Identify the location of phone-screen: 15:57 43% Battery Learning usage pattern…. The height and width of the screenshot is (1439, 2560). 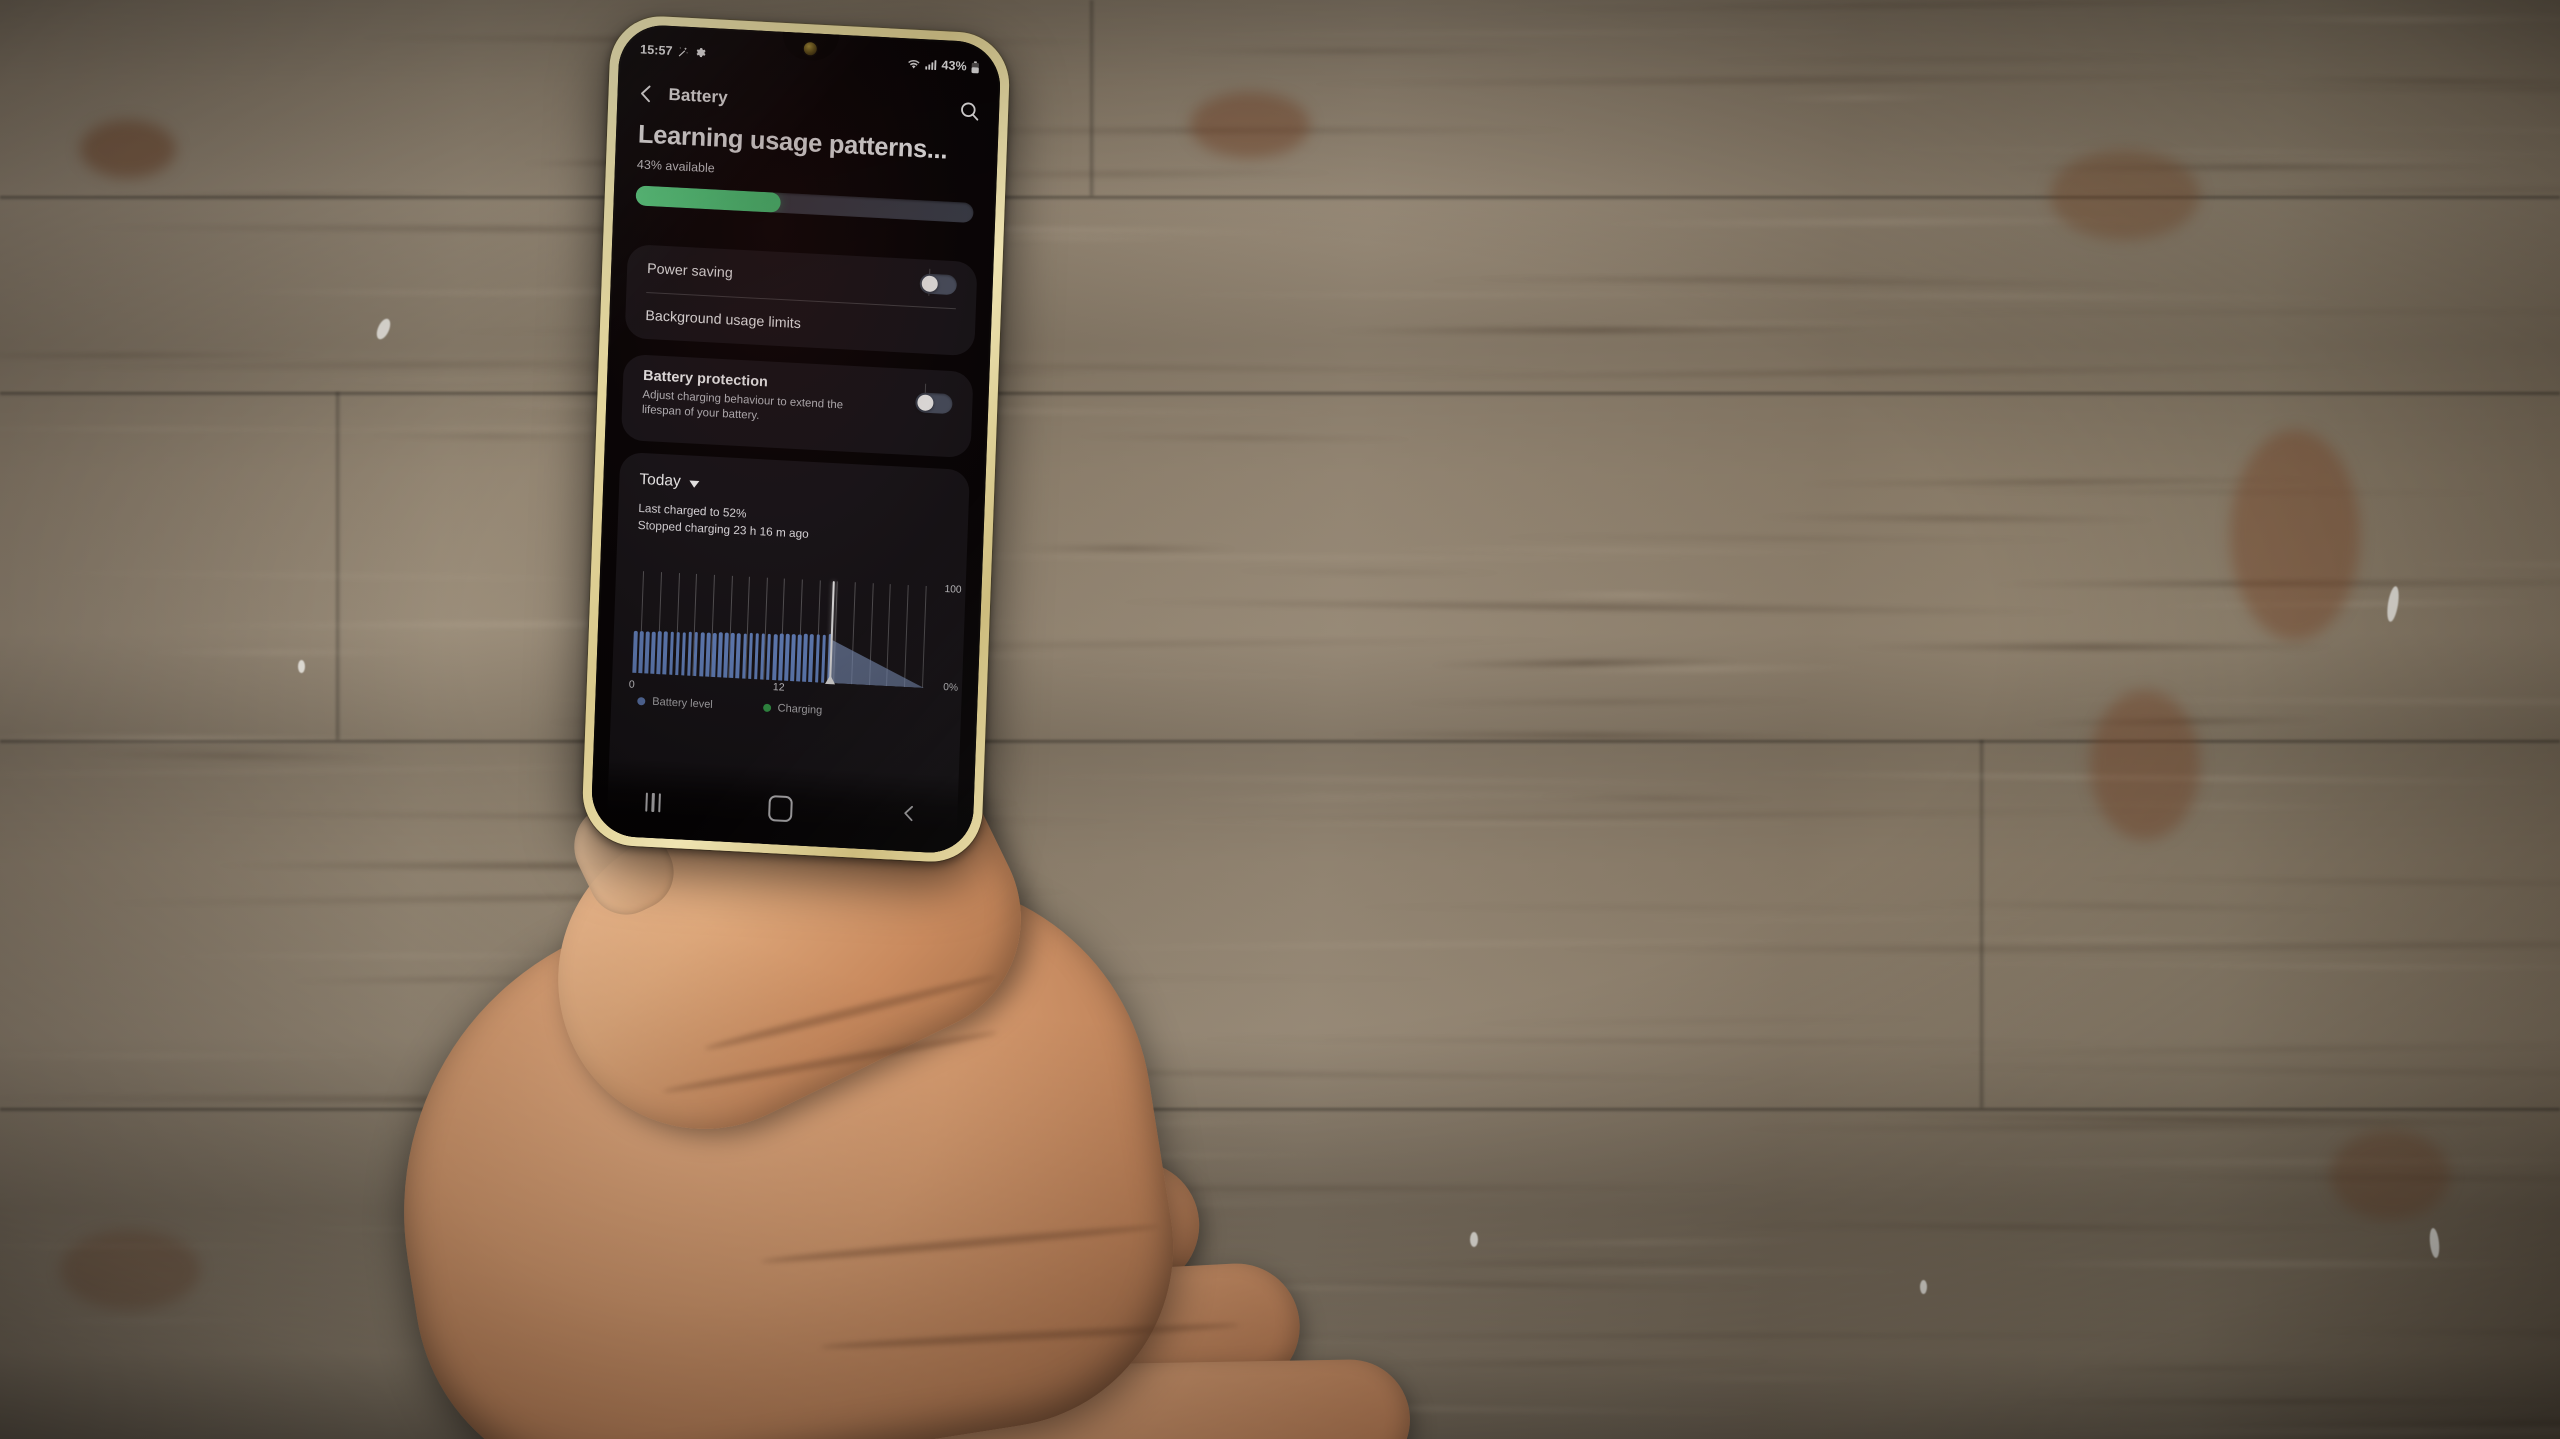
(796, 439).